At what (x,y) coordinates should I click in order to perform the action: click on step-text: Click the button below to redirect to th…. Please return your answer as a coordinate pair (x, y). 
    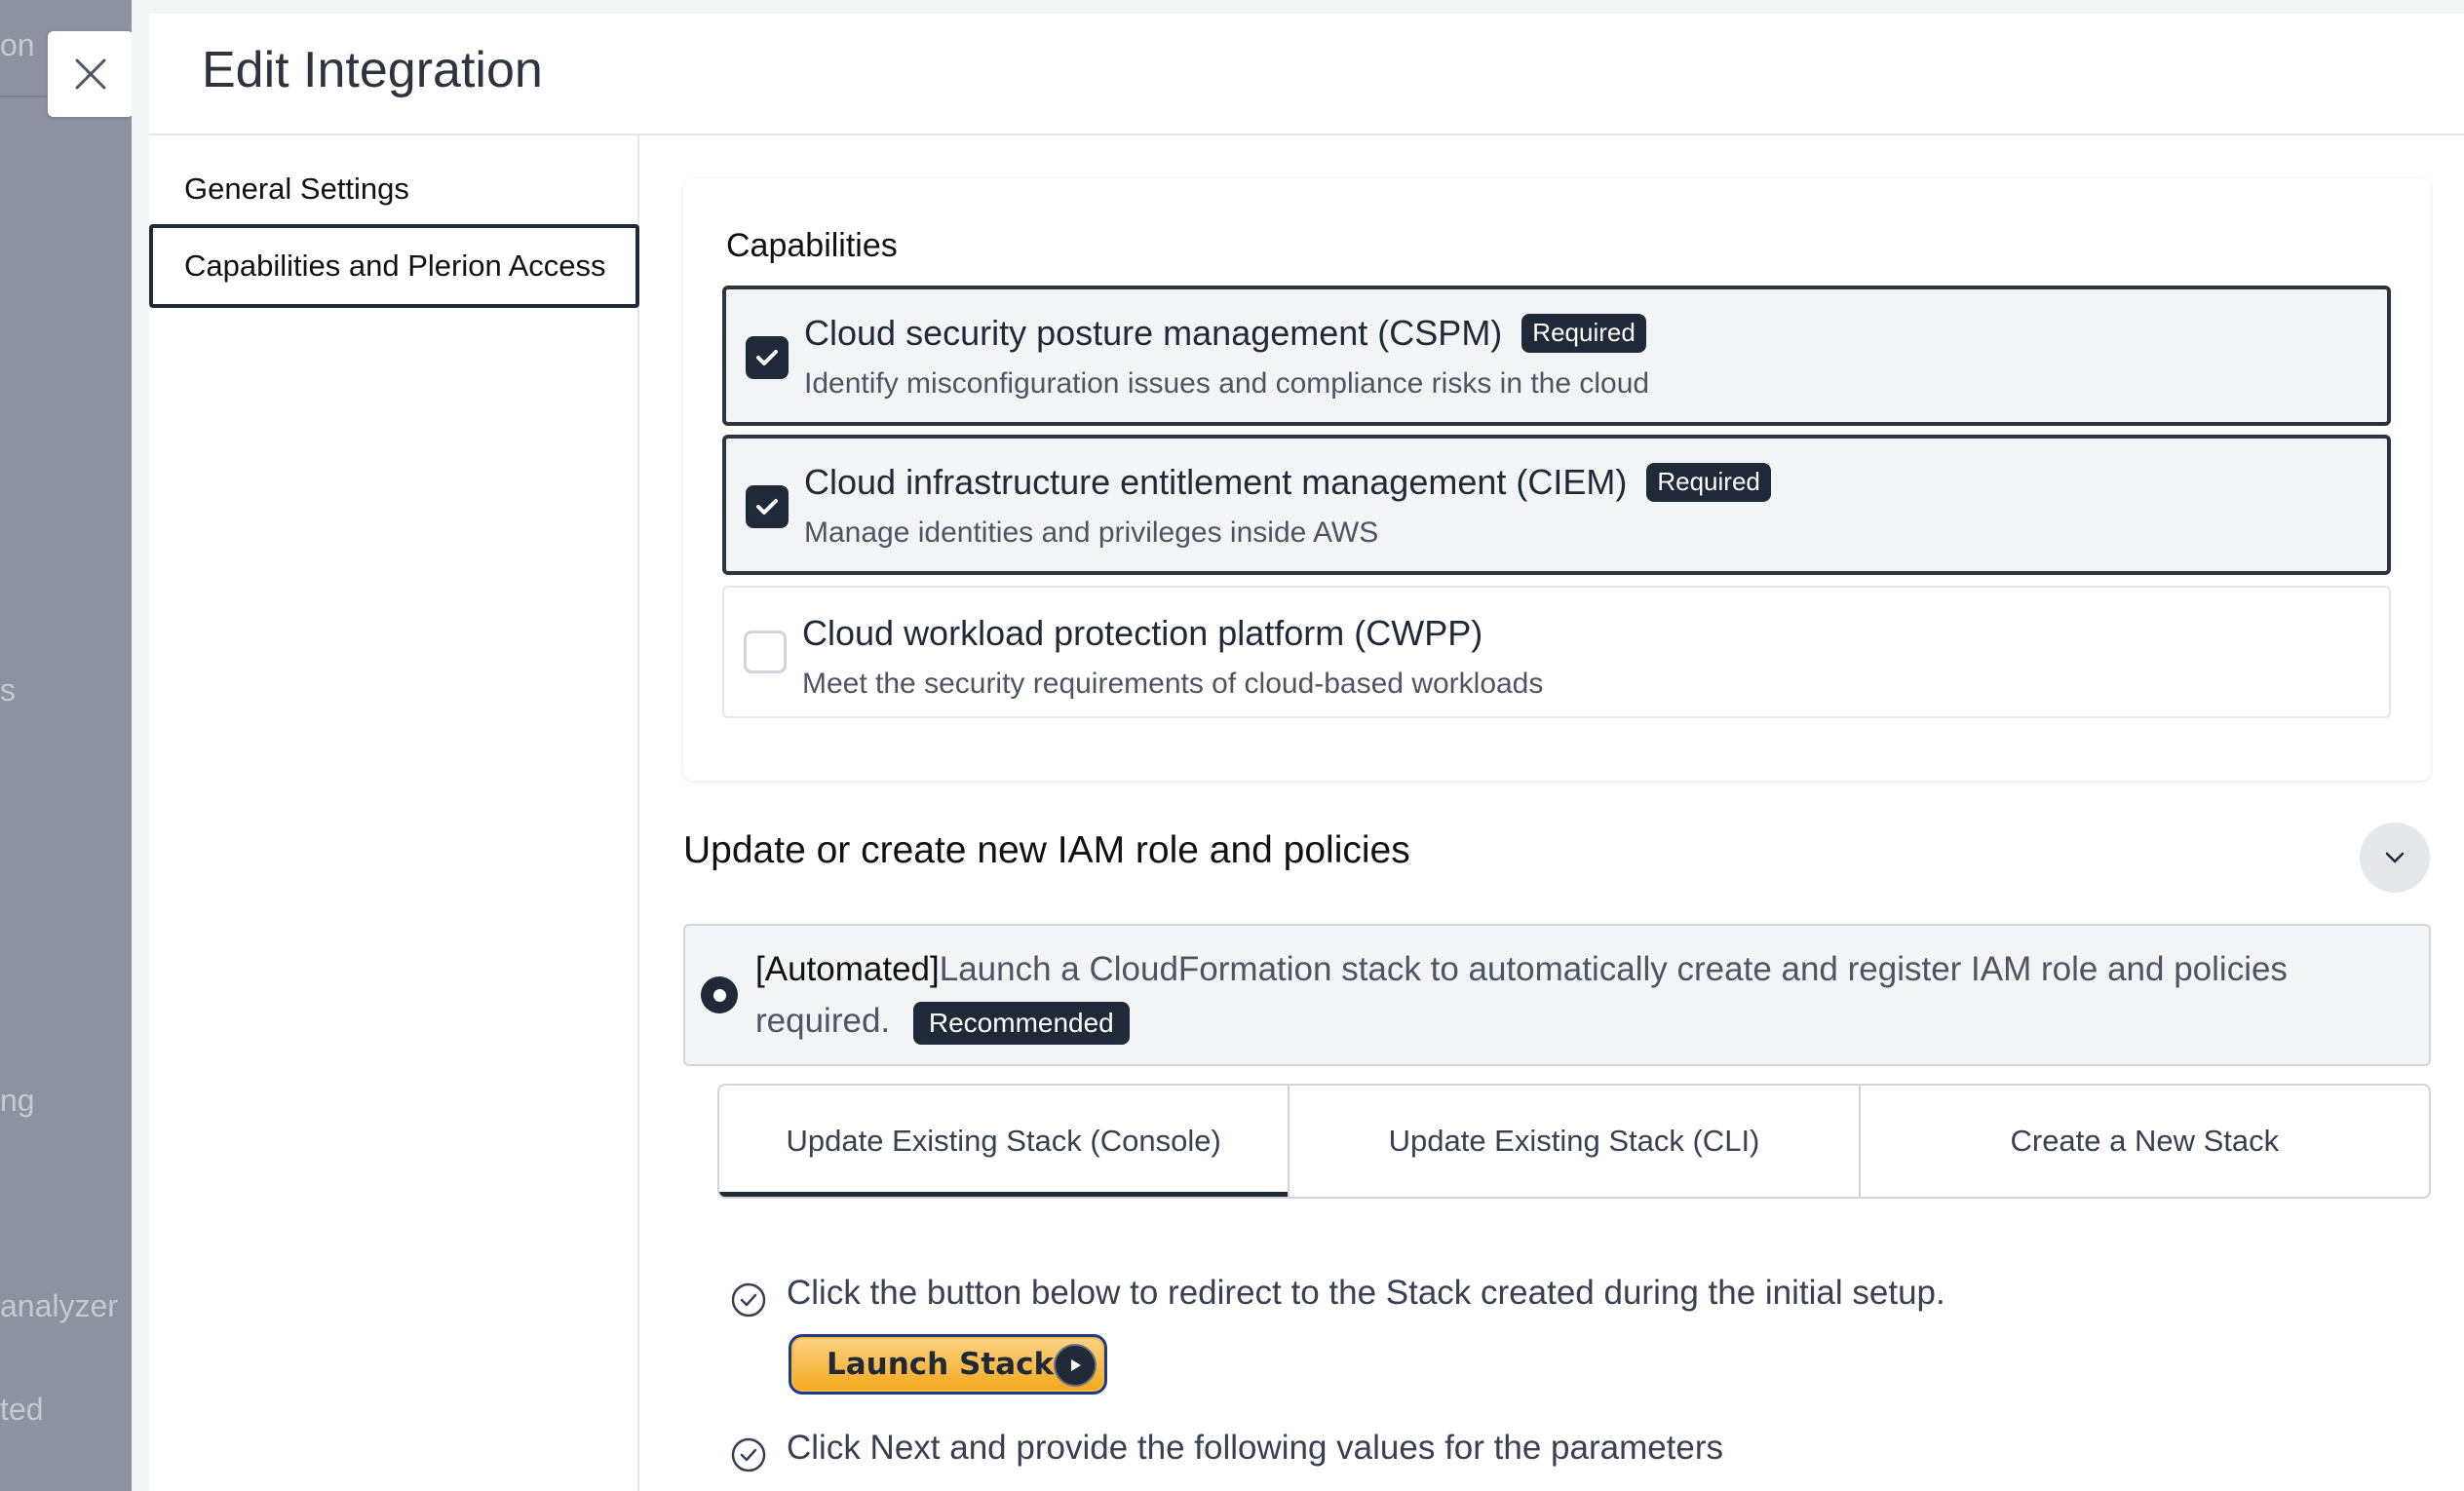
    Looking at the image, I should click on (1366, 1293).